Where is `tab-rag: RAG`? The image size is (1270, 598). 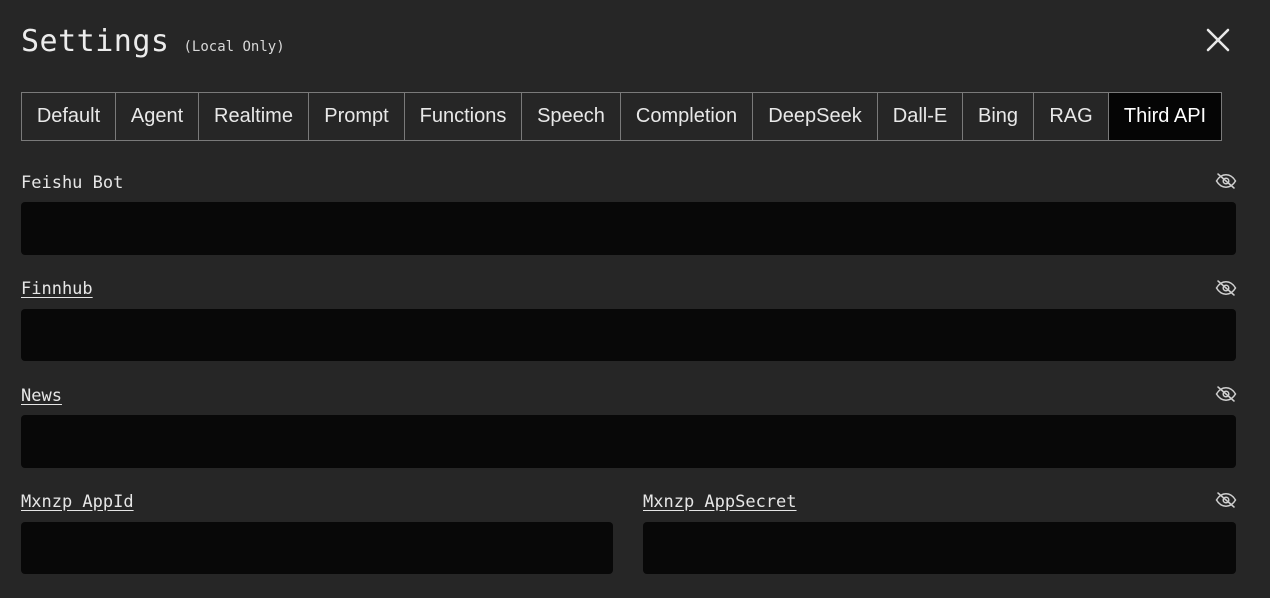
tab-rag: RAG is located at coordinates (1071, 116).